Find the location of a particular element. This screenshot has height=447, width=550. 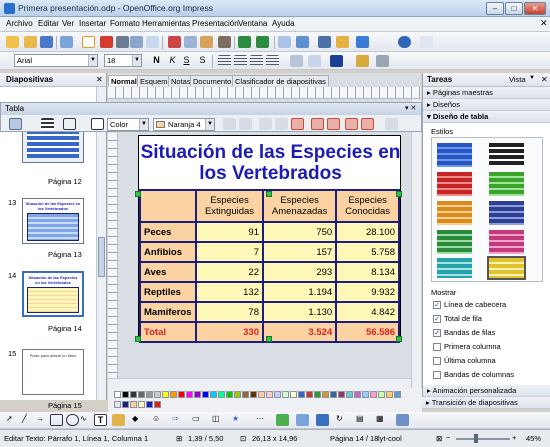

paste-icon is located at coordinates (206, 42).